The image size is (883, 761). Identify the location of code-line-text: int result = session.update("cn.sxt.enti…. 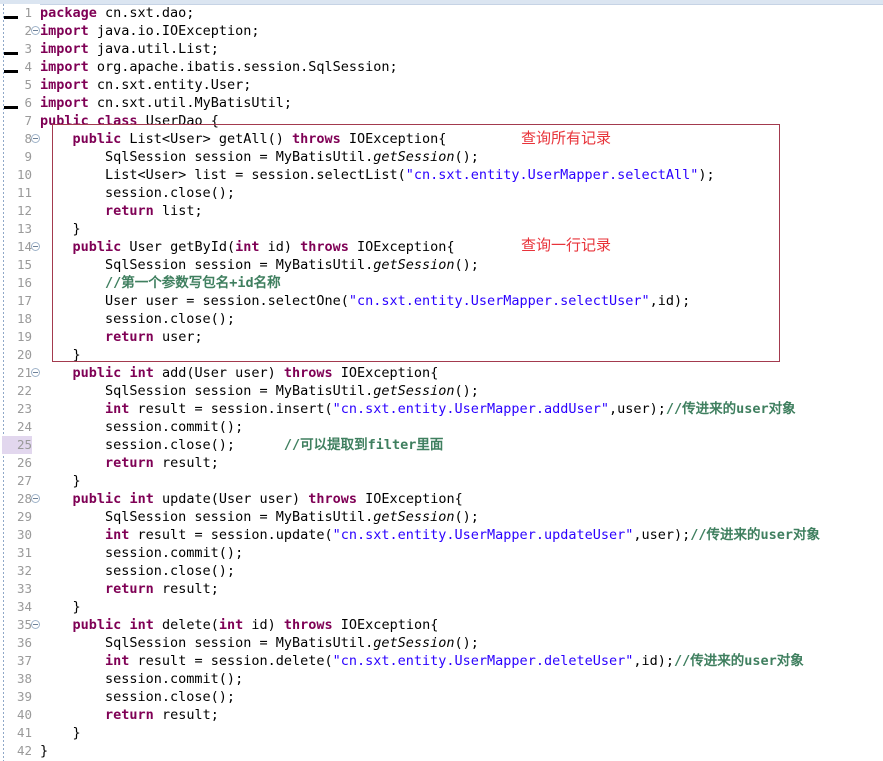
(463, 535).